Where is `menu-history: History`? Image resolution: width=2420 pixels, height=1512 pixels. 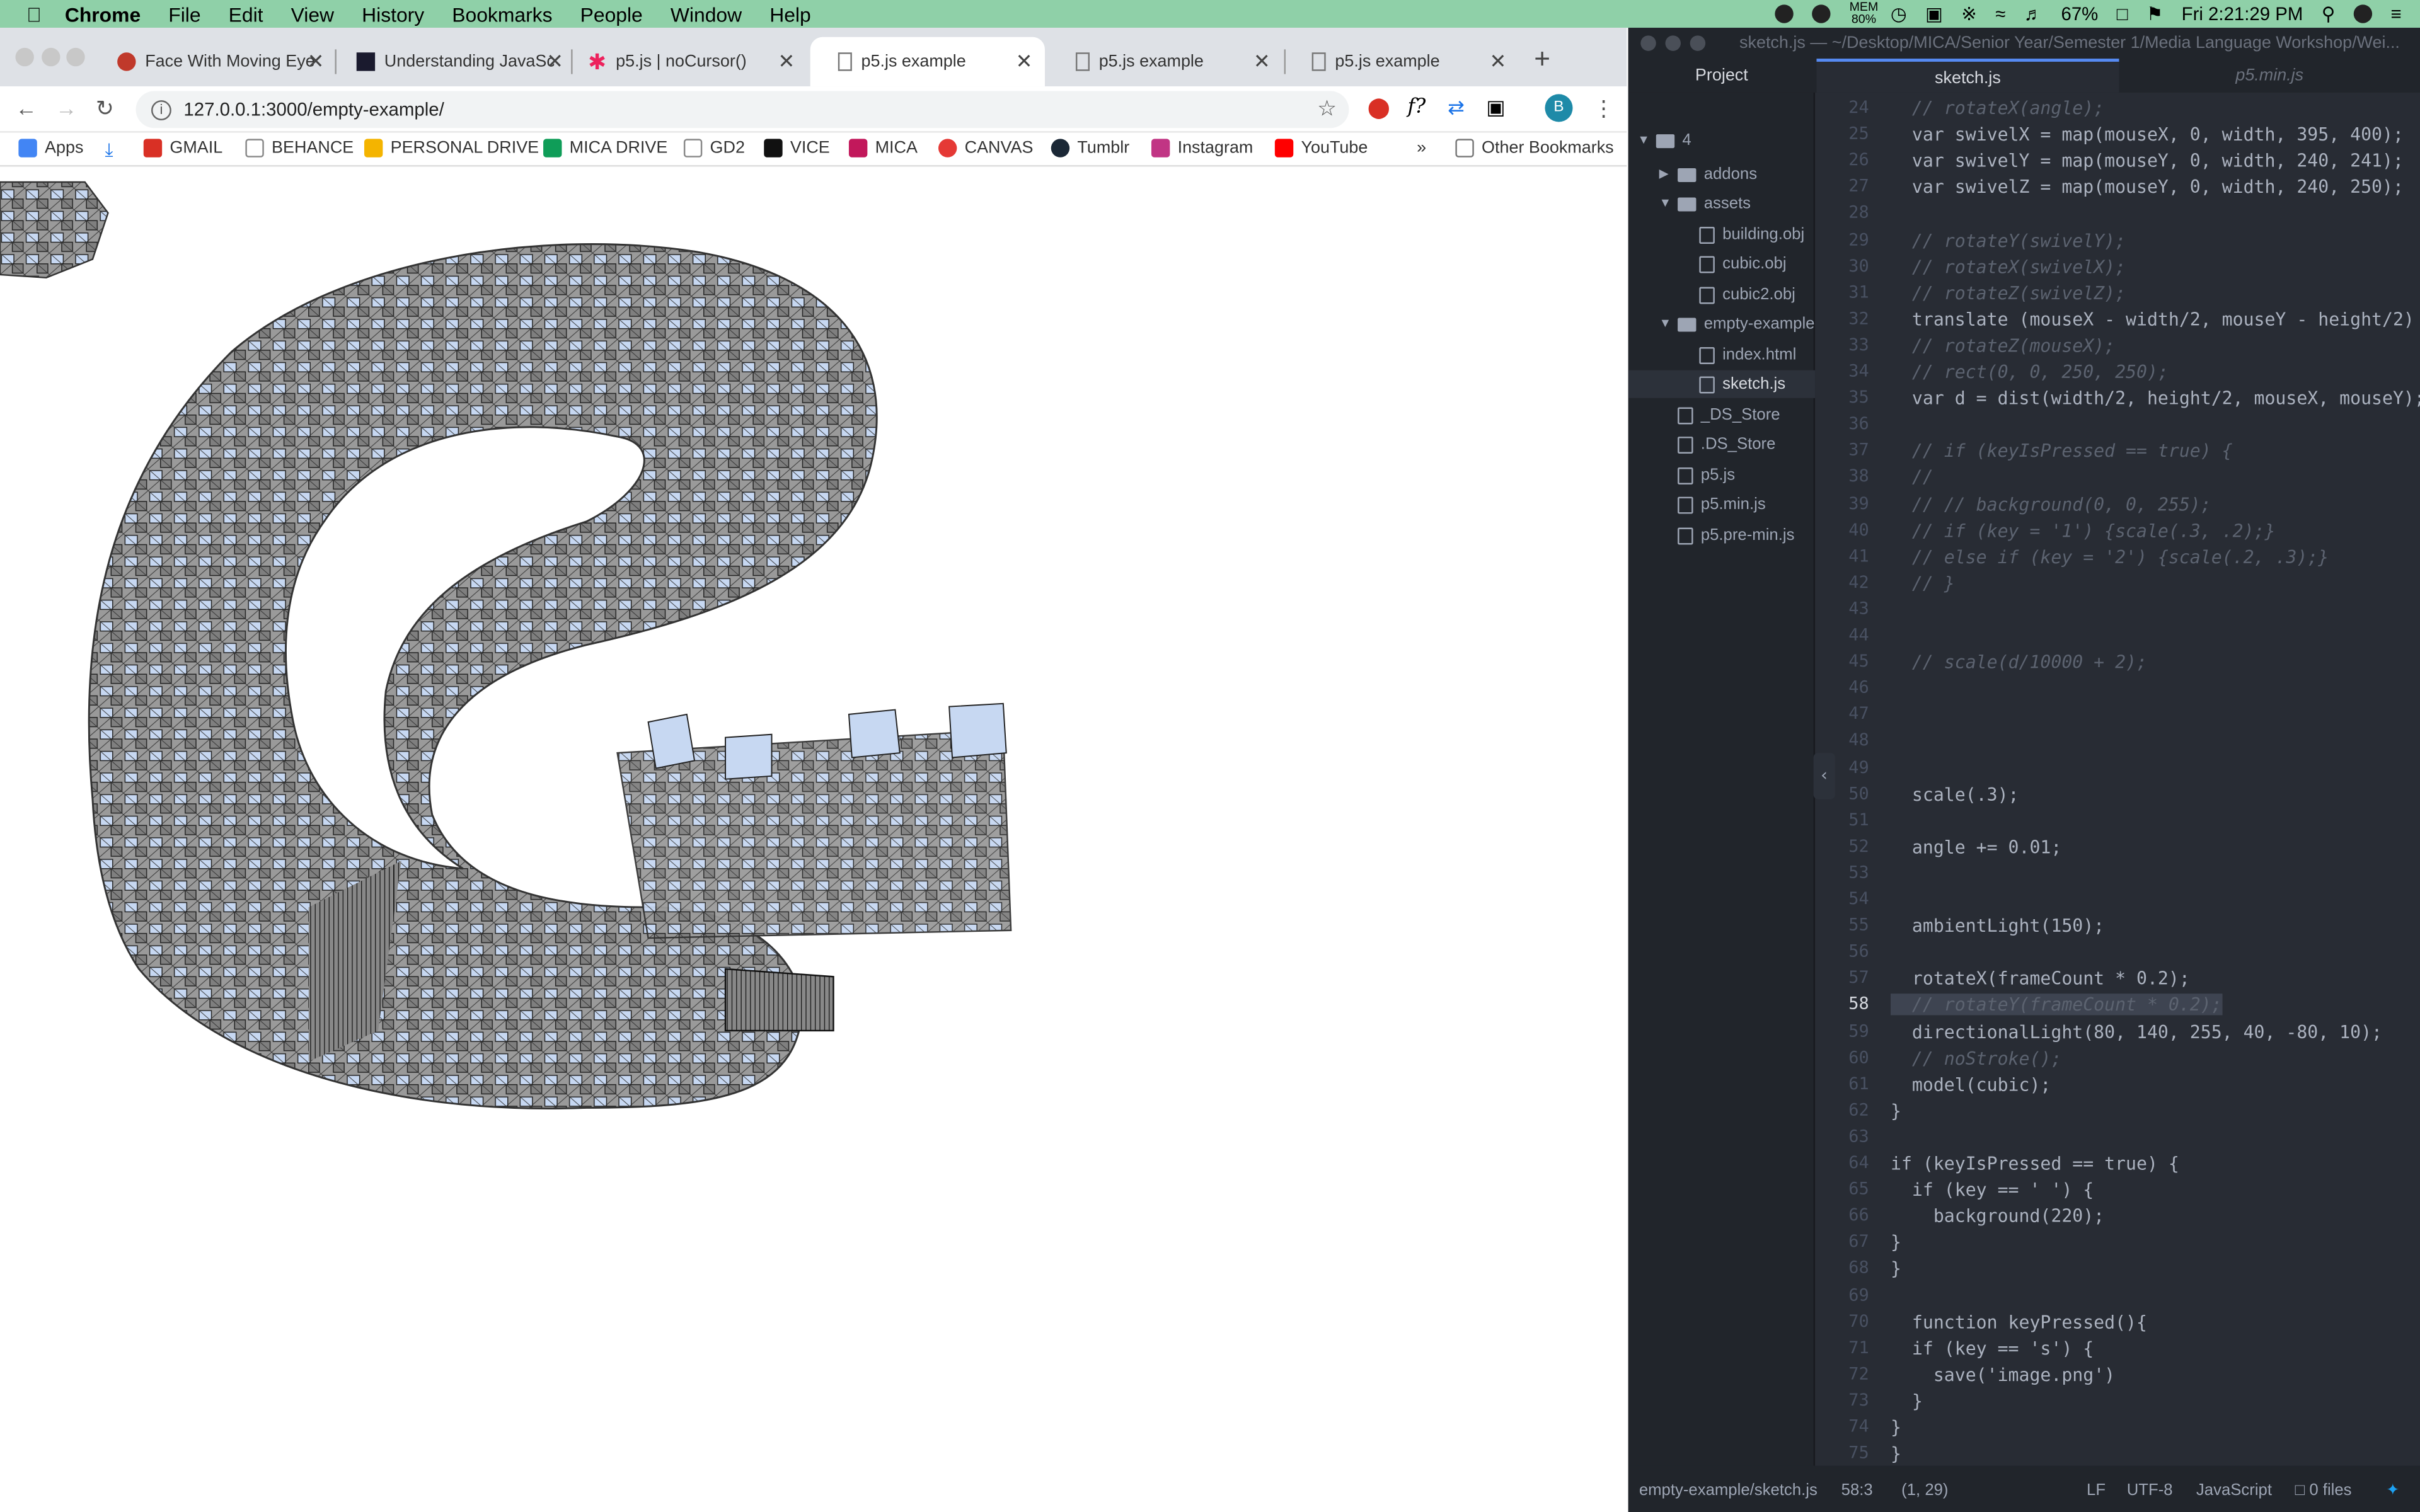
menu-history: History is located at coordinates (393, 14).